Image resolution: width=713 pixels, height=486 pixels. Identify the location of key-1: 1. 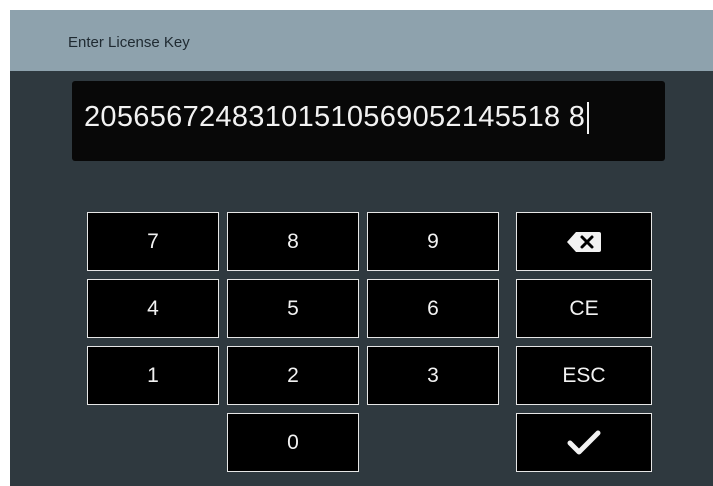
(153, 375).